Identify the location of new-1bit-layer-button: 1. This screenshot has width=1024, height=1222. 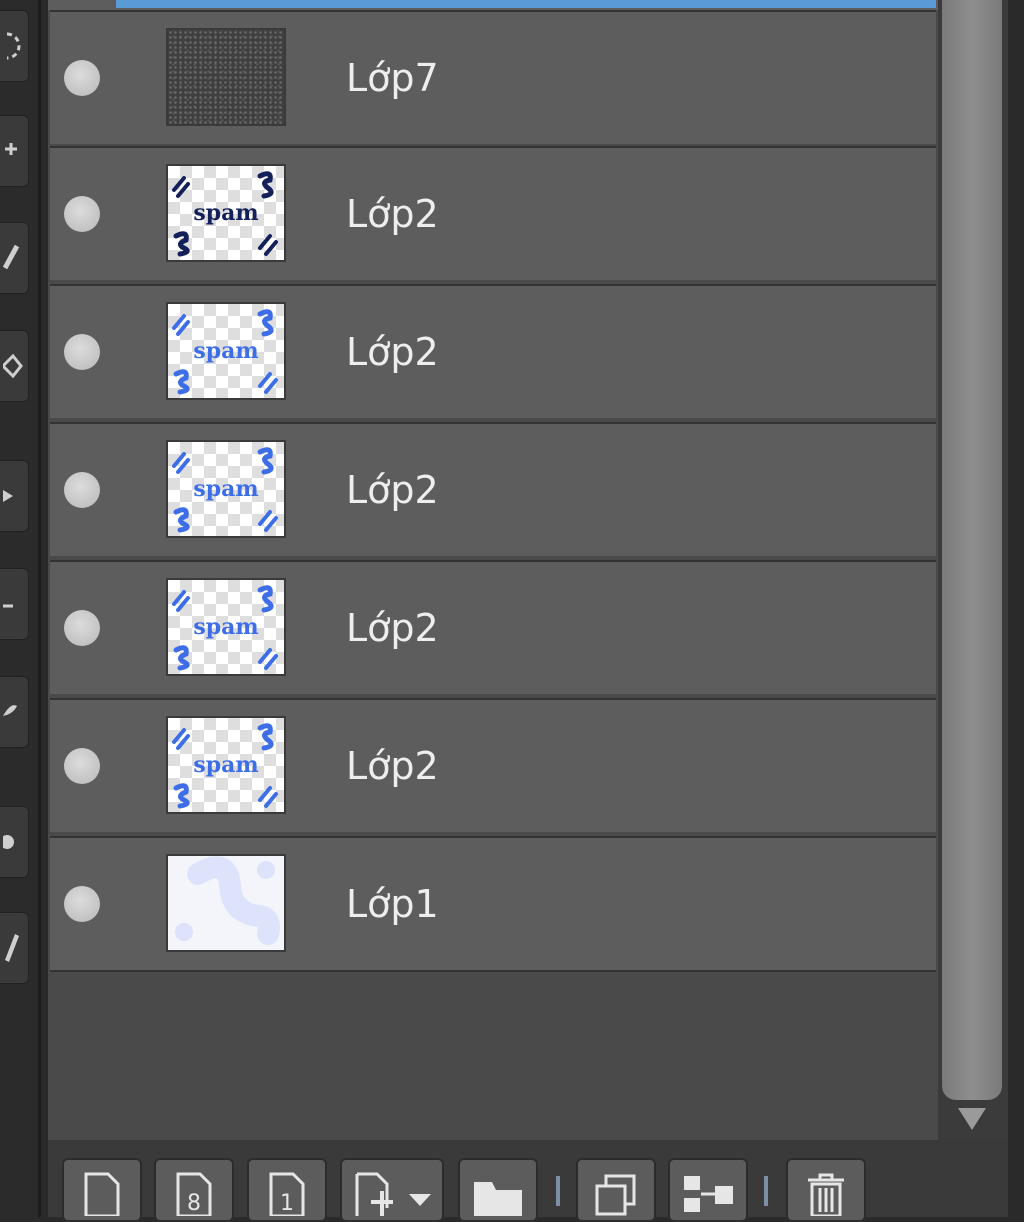
(287, 1190).